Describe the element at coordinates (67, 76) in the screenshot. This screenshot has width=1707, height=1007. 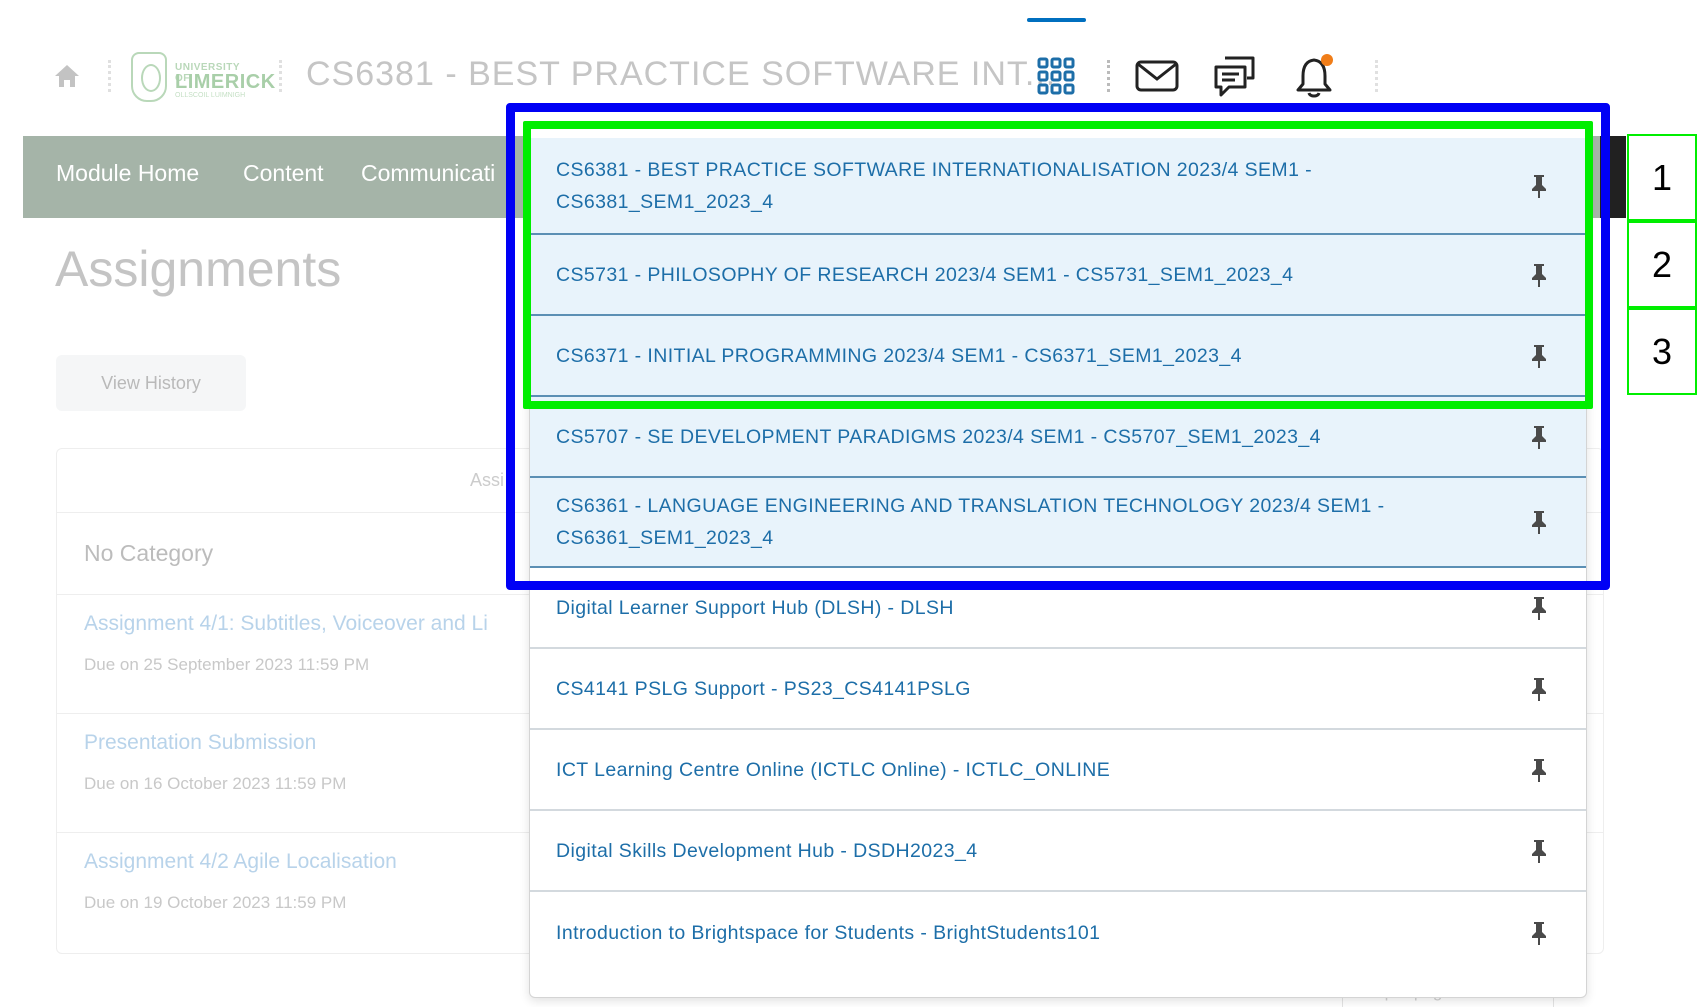
I see `home-icon` at that location.